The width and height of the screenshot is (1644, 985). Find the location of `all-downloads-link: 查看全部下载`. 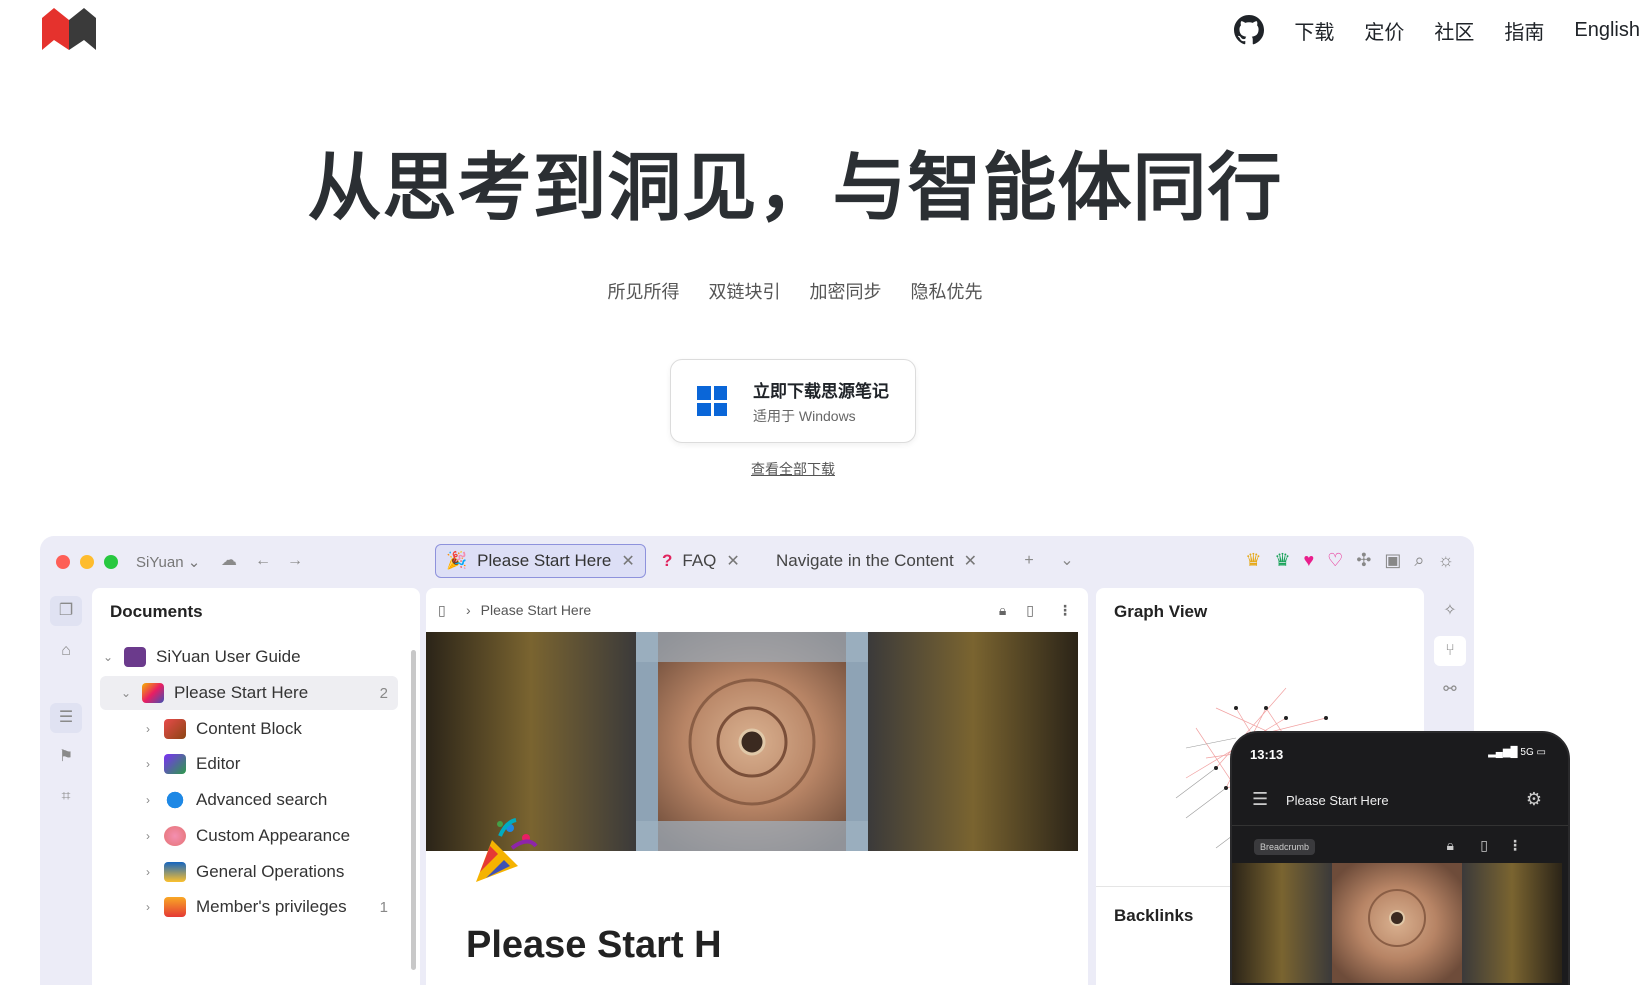

all-downloads-link: 查看全部下载 is located at coordinates (793, 469).